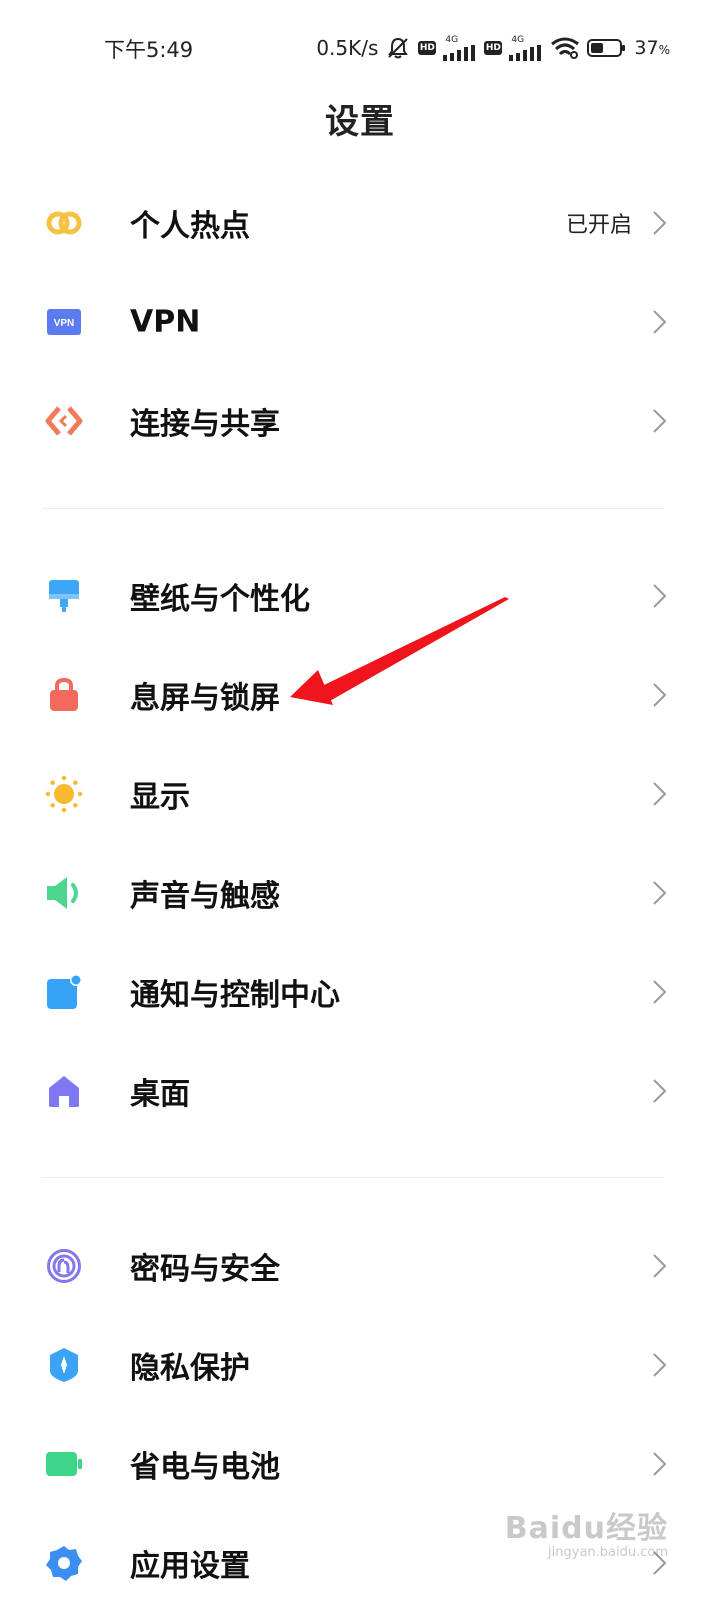  I want to click on settings-item-wallpaper: 壁纸与个性化, so click(360, 595).